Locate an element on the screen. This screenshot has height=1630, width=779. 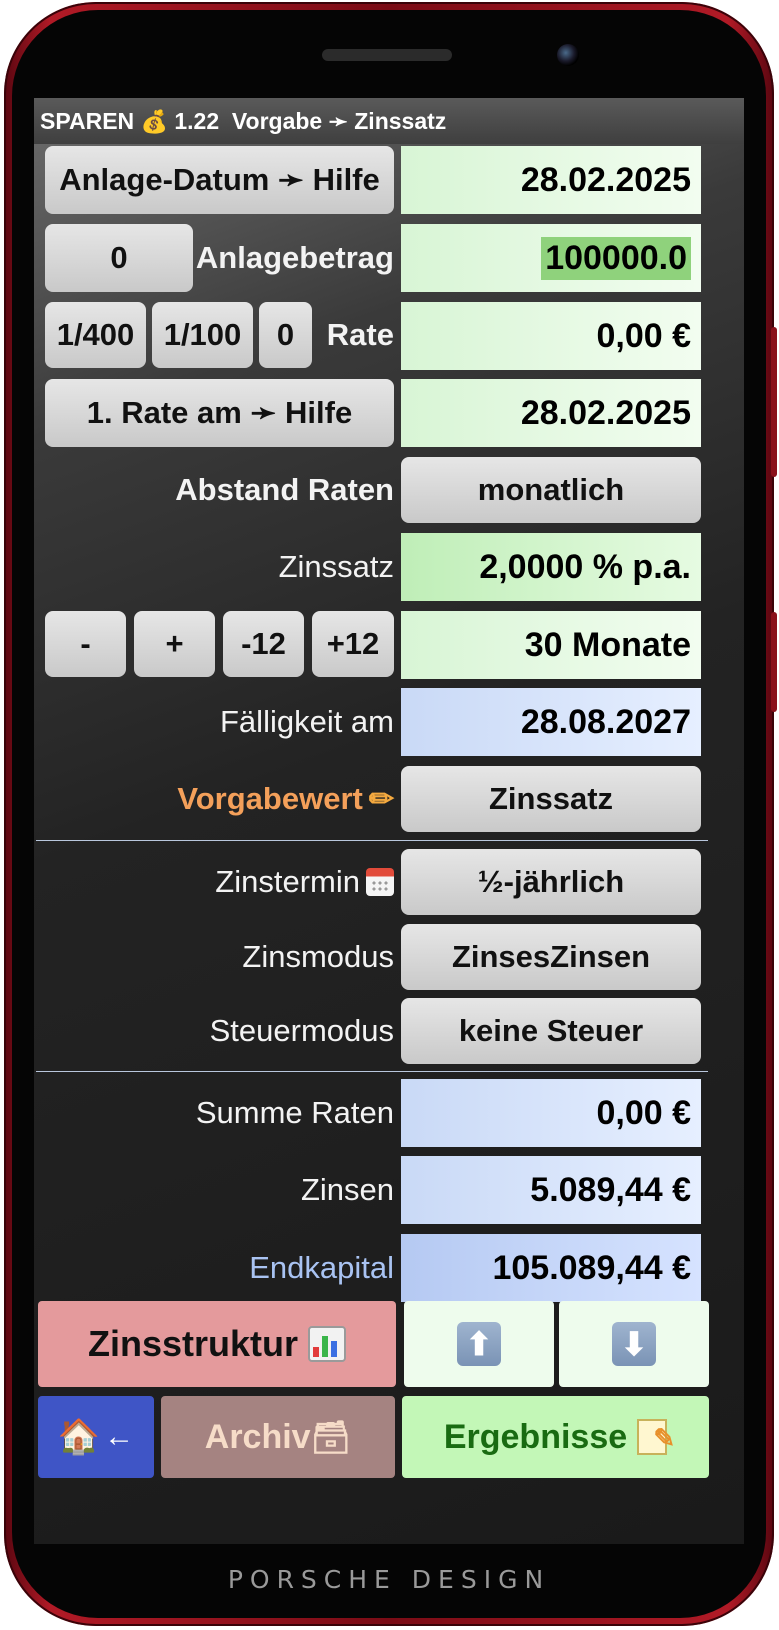
zinsstruktur-button: Zinsstruktur is located at coordinates (217, 1344).